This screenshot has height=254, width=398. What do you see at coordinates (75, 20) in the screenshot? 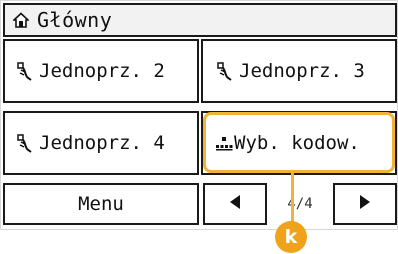
I see `screen-title: Główny` at bounding box center [75, 20].